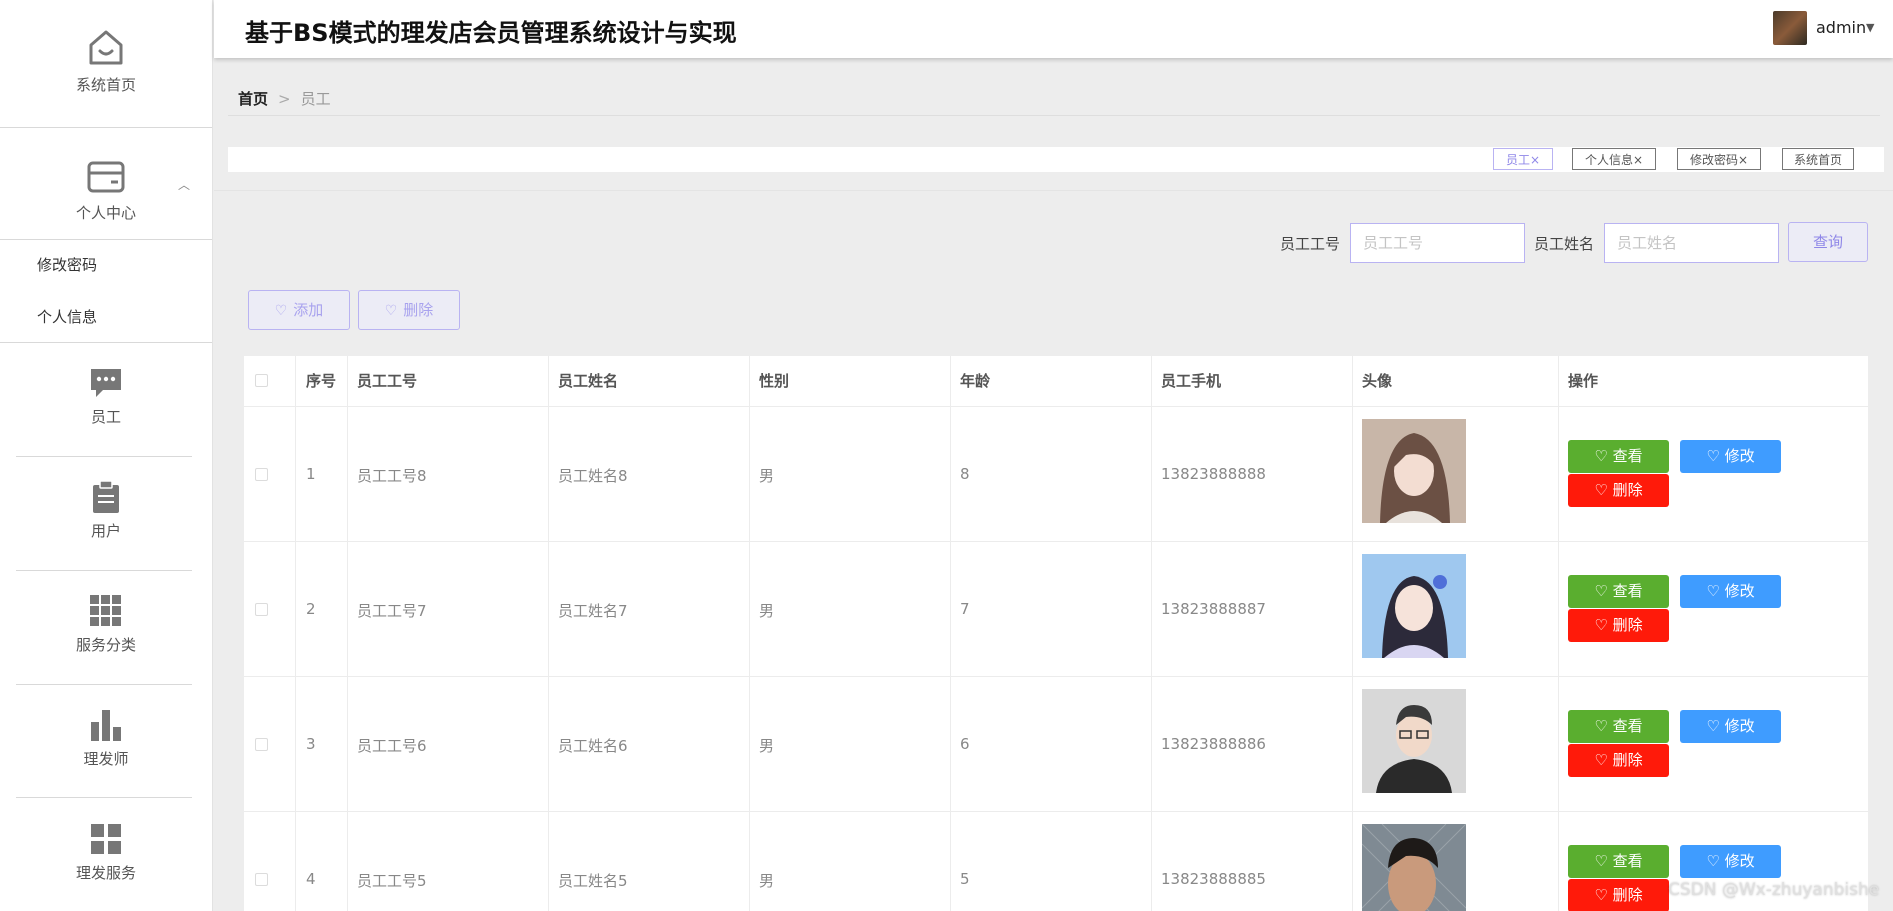 The width and height of the screenshot is (1893, 911). Describe the element at coordinates (106, 60) in the screenshot. I see `sidebar-item-home: 系统首页` at that location.